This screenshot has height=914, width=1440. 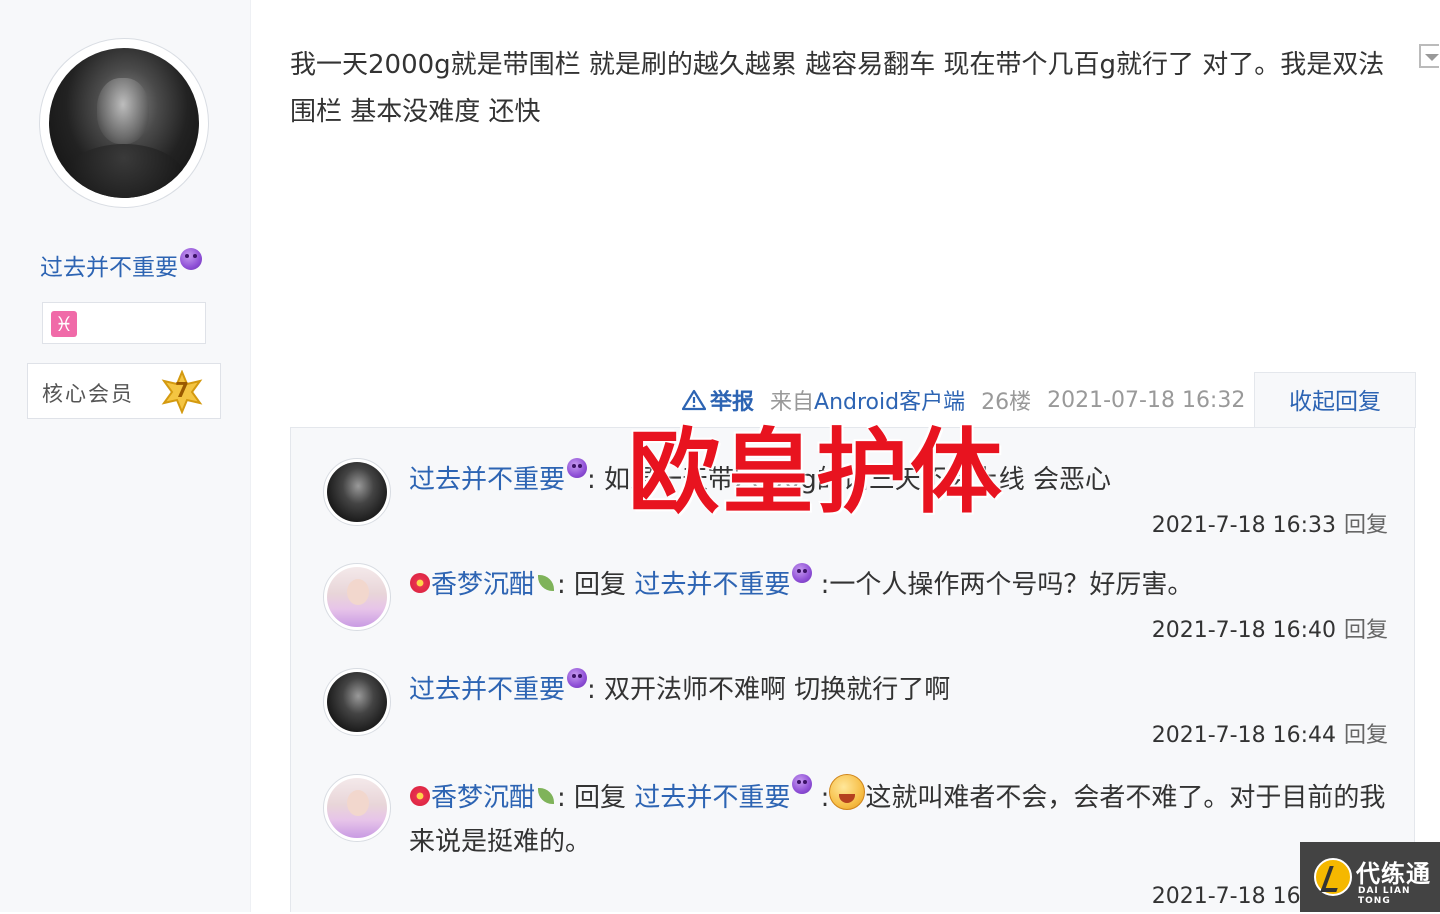 What do you see at coordinates (1006, 402) in the screenshot?
I see `floor-number: 26楼` at bounding box center [1006, 402].